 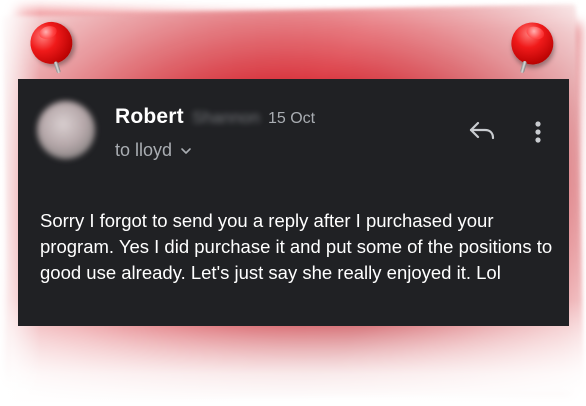 I want to click on sender-row: Robert Shannon 15 Oct, so click(x=215, y=119).